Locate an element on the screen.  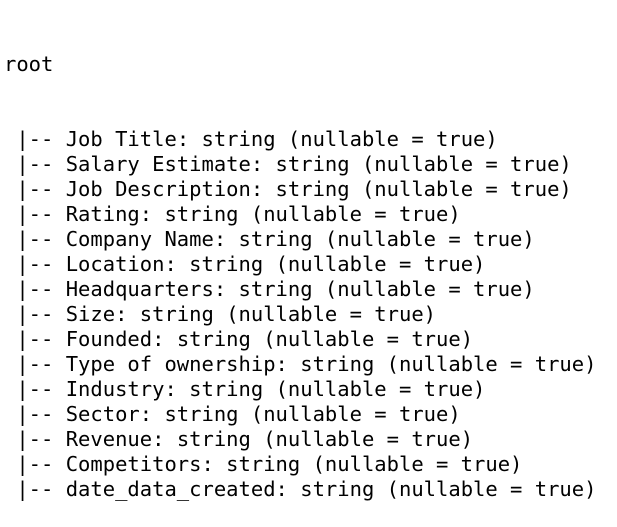
field-name: Salary Estimate is located at coordinates (158, 164).